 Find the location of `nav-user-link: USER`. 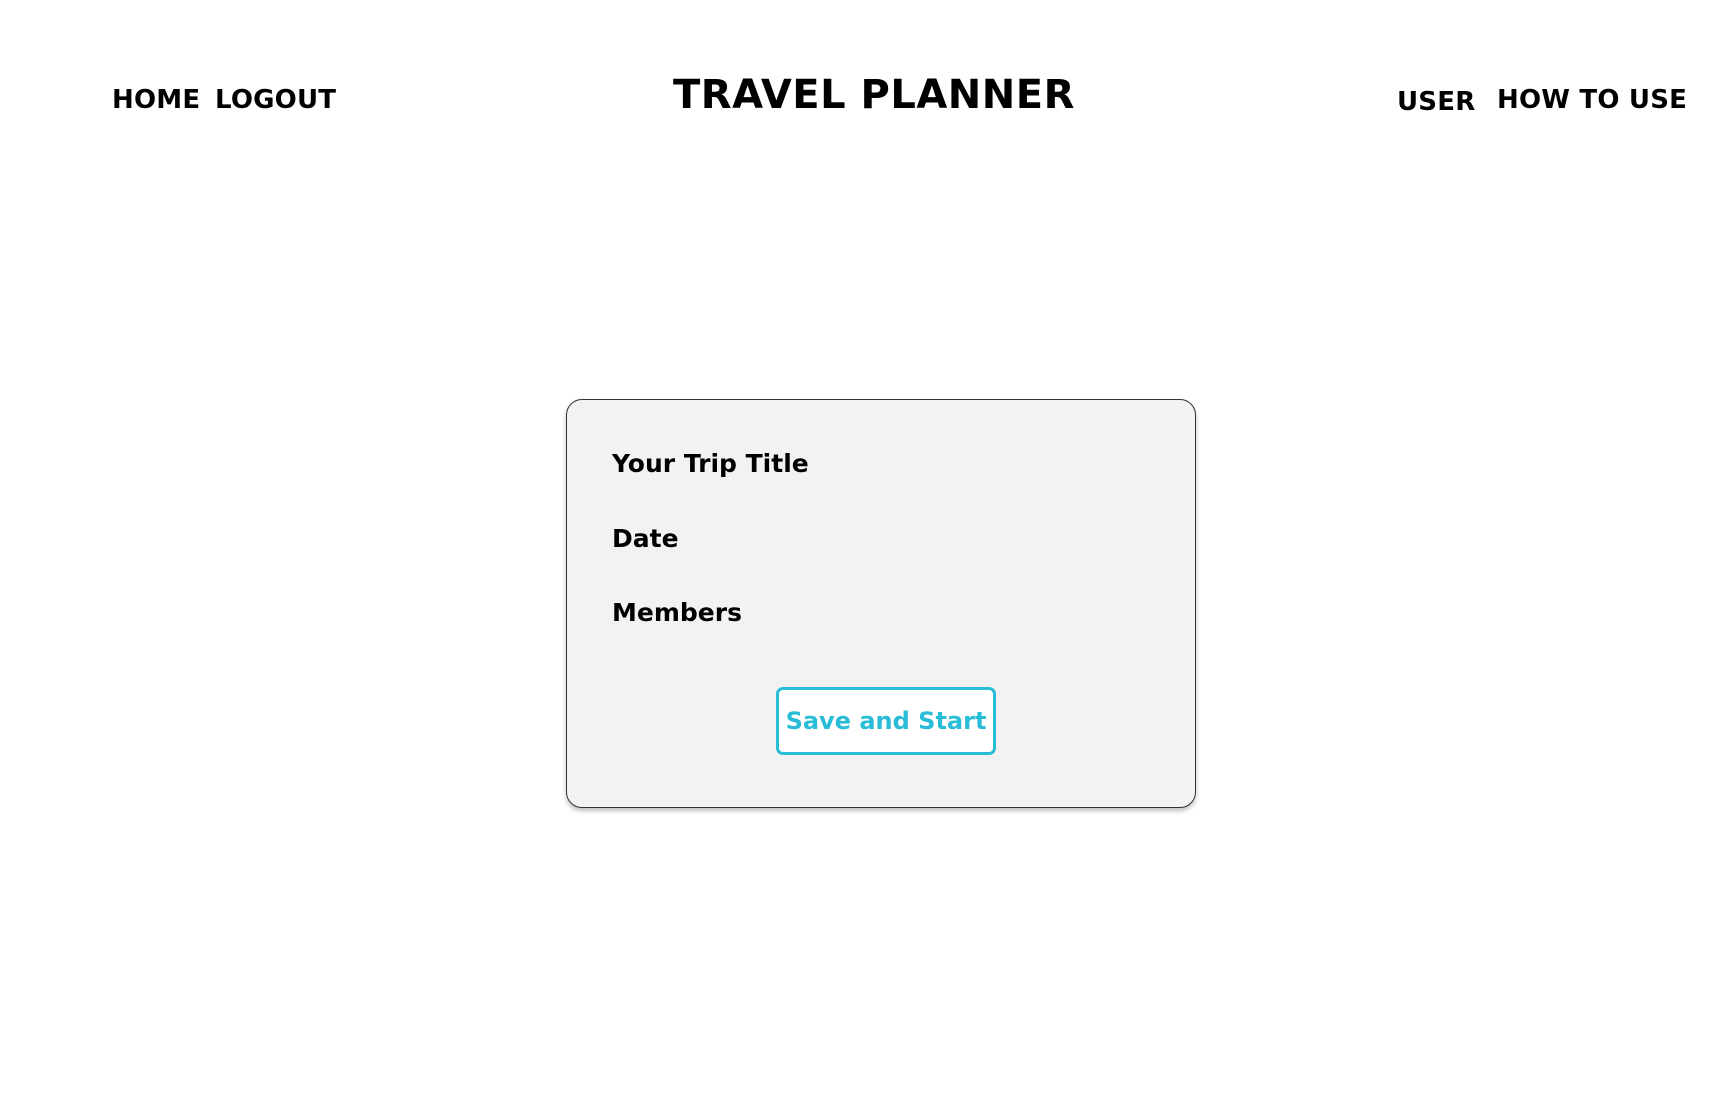

nav-user-link: USER is located at coordinates (1436, 102).